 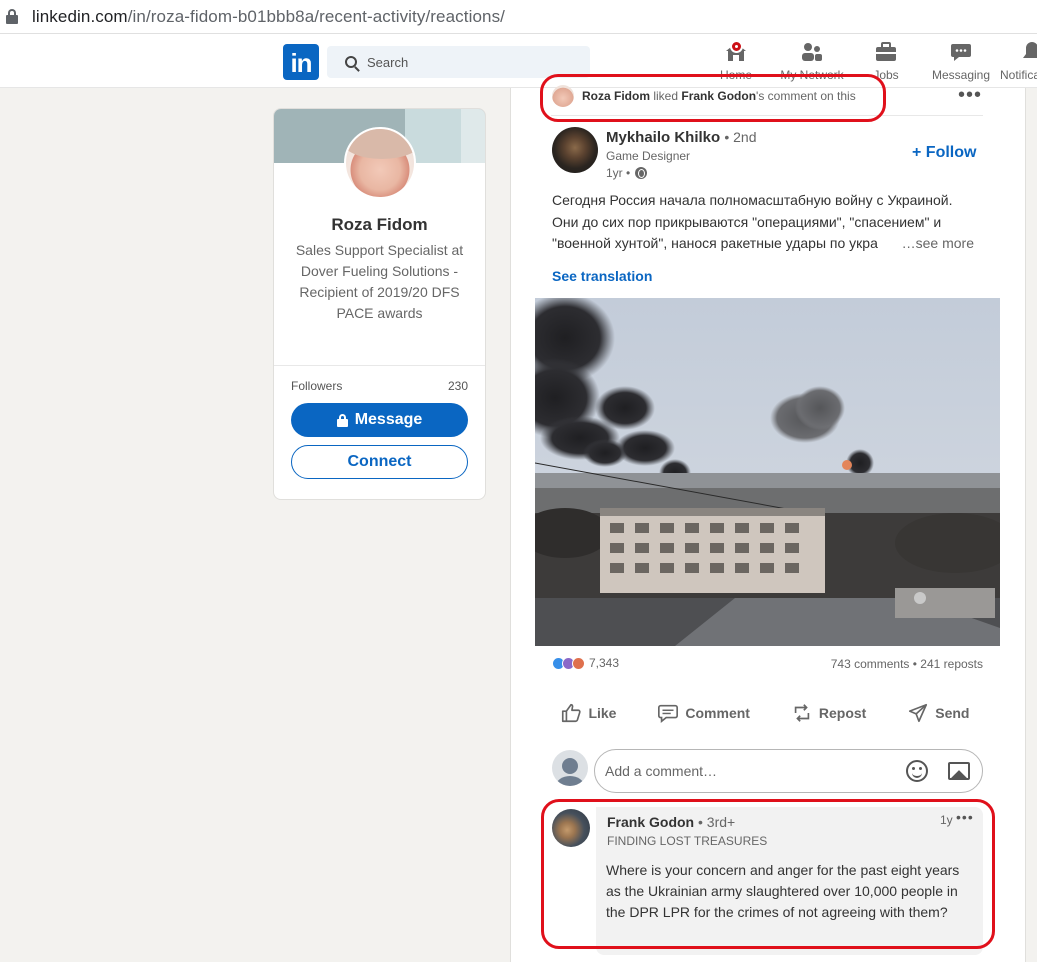 I want to click on message-button: Message, so click(x=379, y=420).